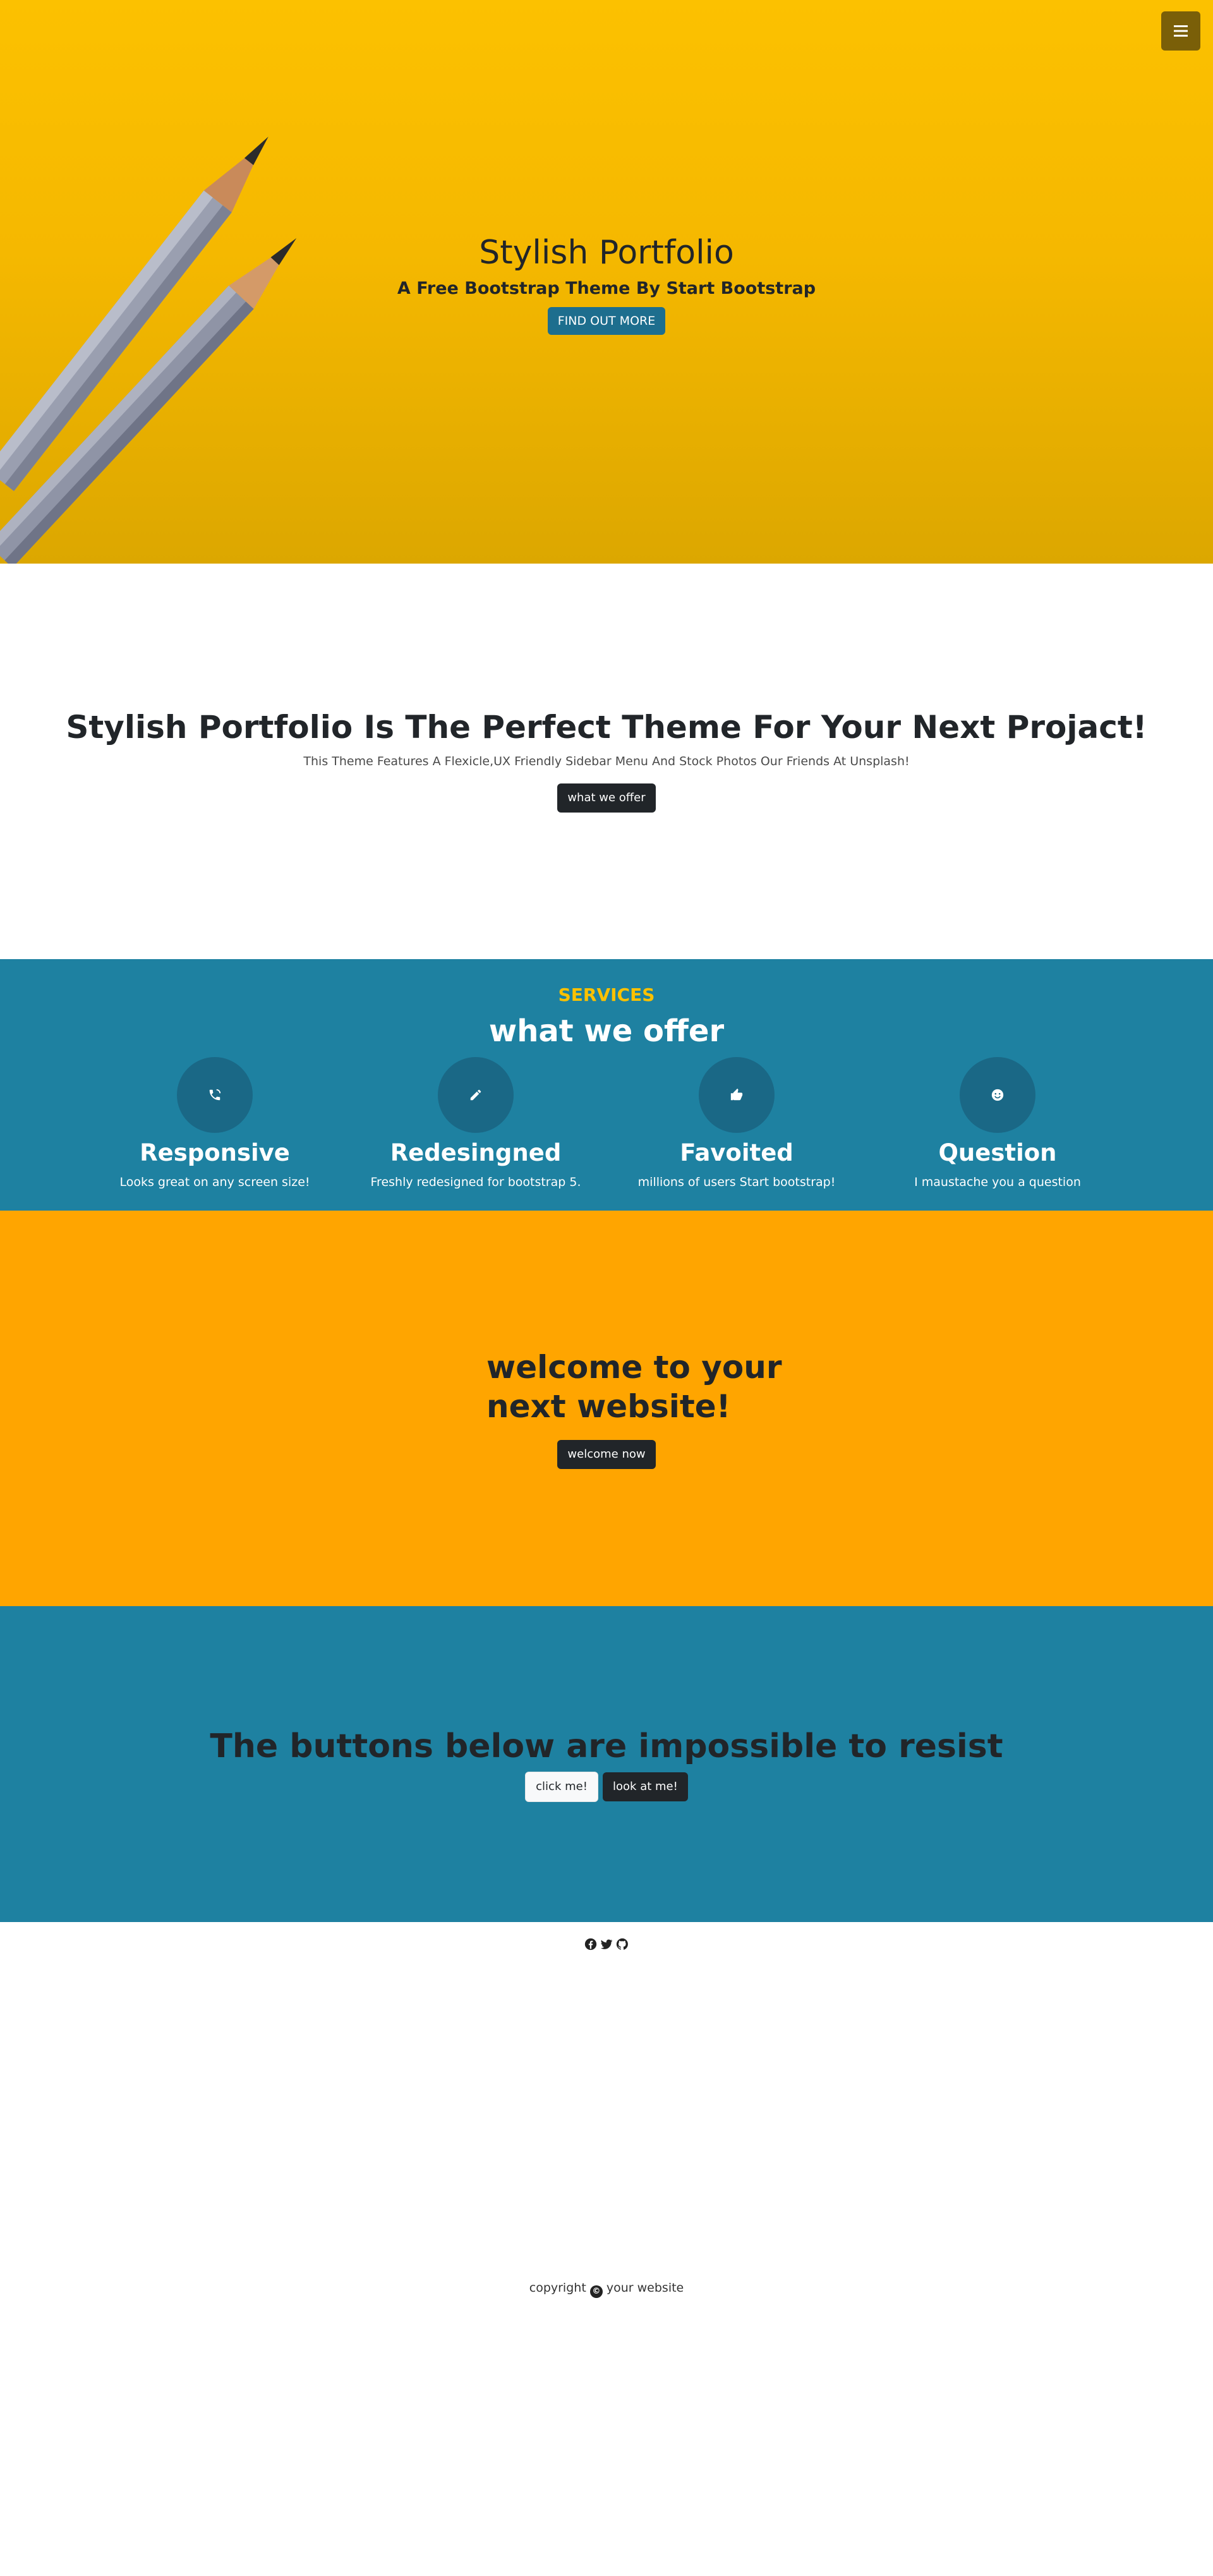 The height and width of the screenshot is (2576, 1213). Describe the element at coordinates (215, 1152) in the screenshot. I see `service-name: Responsive` at that location.